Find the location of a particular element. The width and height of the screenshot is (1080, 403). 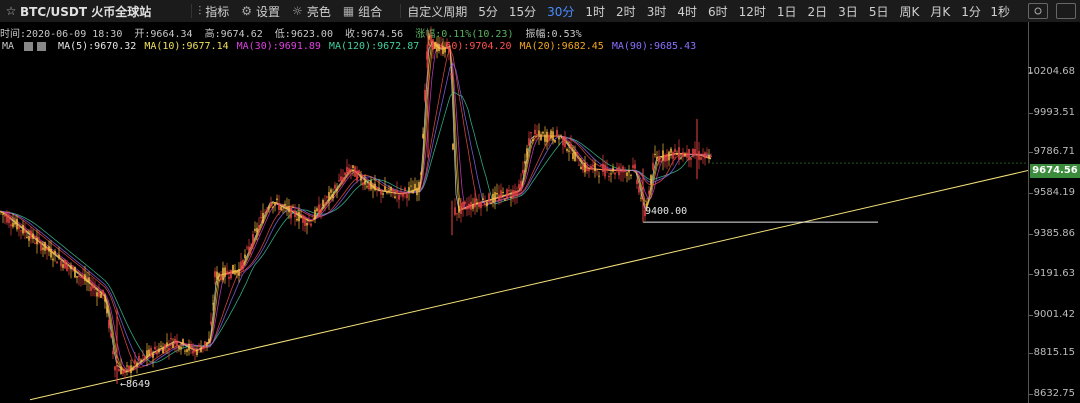

timeframe-7: 6时 is located at coordinates (718, 11).